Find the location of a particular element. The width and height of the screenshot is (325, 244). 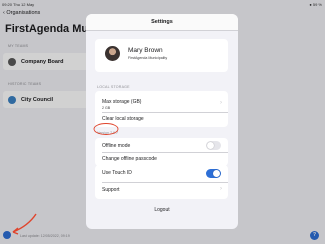

offline-mode-label: Offline mode is located at coordinates (116, 146).